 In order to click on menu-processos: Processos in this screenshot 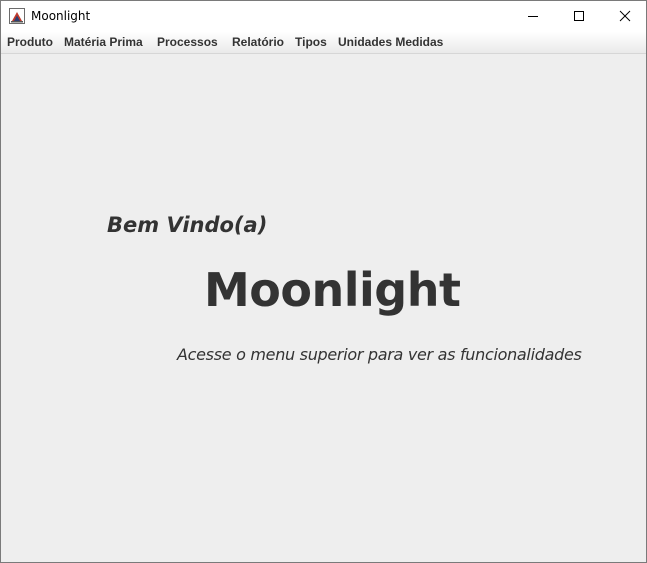, I will do `click(187, 42)`.